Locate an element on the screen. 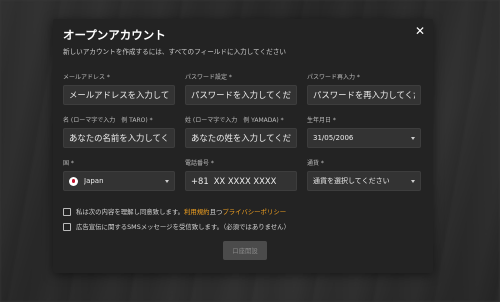 The height and width of the screenshot is (302, 500). last-name-label: 姓 (ローマ字で入力 例 YAMADA) * is located at coordinates (234, 120).